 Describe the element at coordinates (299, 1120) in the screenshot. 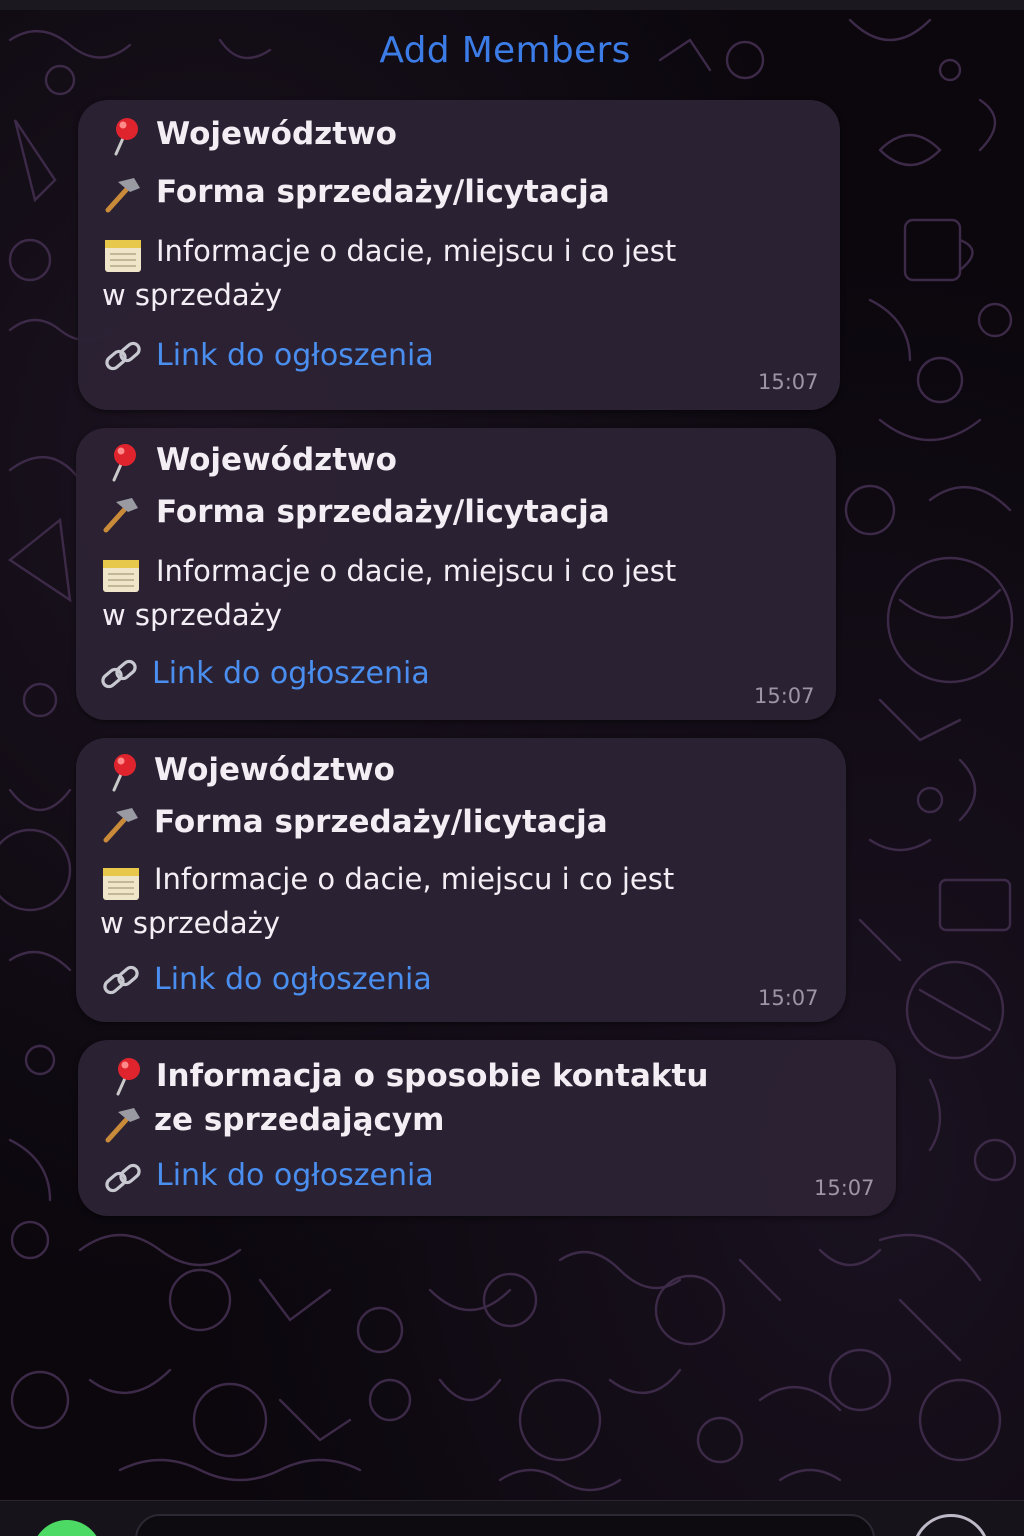

I see `message-line-subtitle: ze sprzedającym` at that location.